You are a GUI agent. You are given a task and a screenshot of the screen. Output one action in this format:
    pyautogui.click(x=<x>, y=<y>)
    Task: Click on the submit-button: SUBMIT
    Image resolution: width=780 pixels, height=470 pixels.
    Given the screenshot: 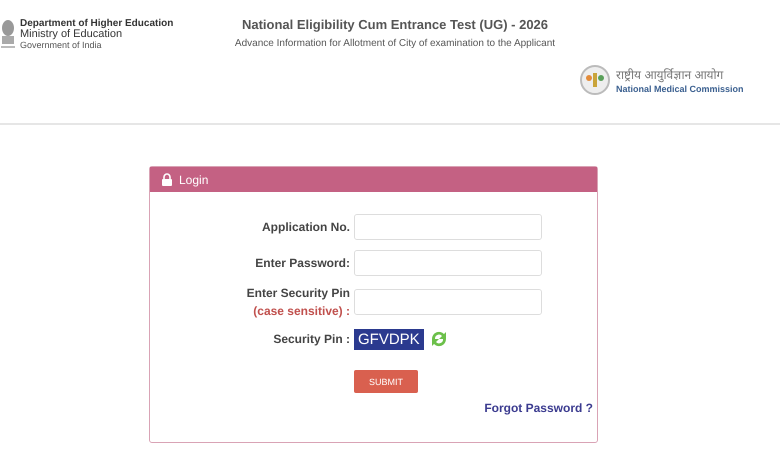 What is the action you would take?
    pyautogui.click(x=386, y=381)
    